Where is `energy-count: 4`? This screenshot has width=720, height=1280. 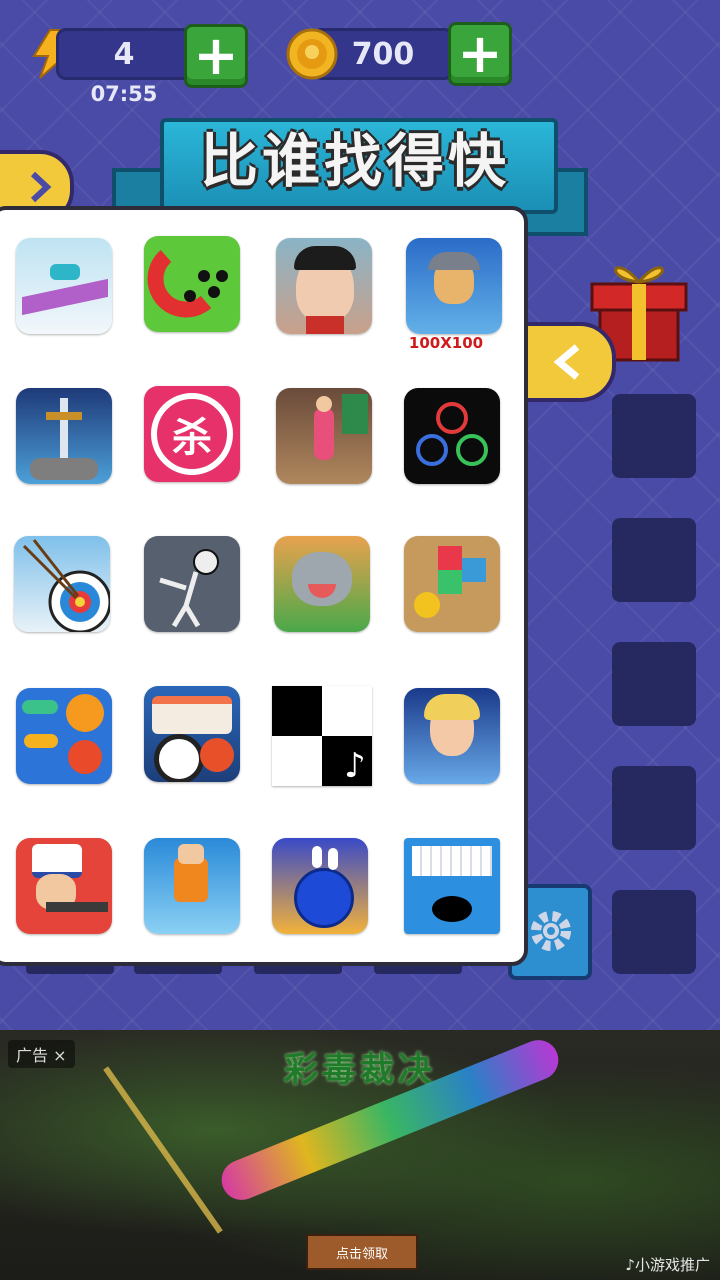 energy-count: 4 is located at coordinates (124, 54).